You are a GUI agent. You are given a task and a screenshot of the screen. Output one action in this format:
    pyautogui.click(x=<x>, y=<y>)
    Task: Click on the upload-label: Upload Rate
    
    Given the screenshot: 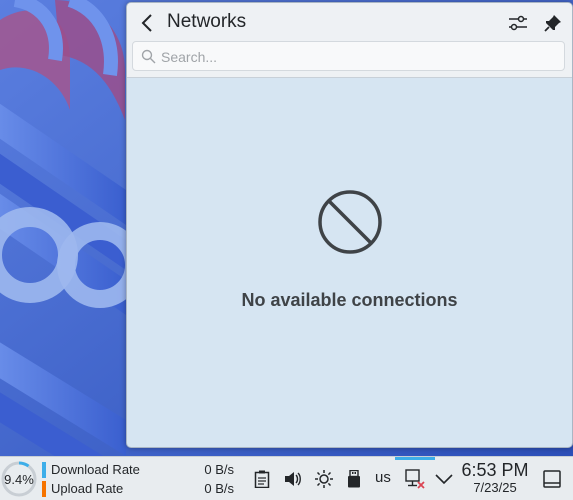 What is the action you would take?
    pyautogui.click(x=87, y=488)
    